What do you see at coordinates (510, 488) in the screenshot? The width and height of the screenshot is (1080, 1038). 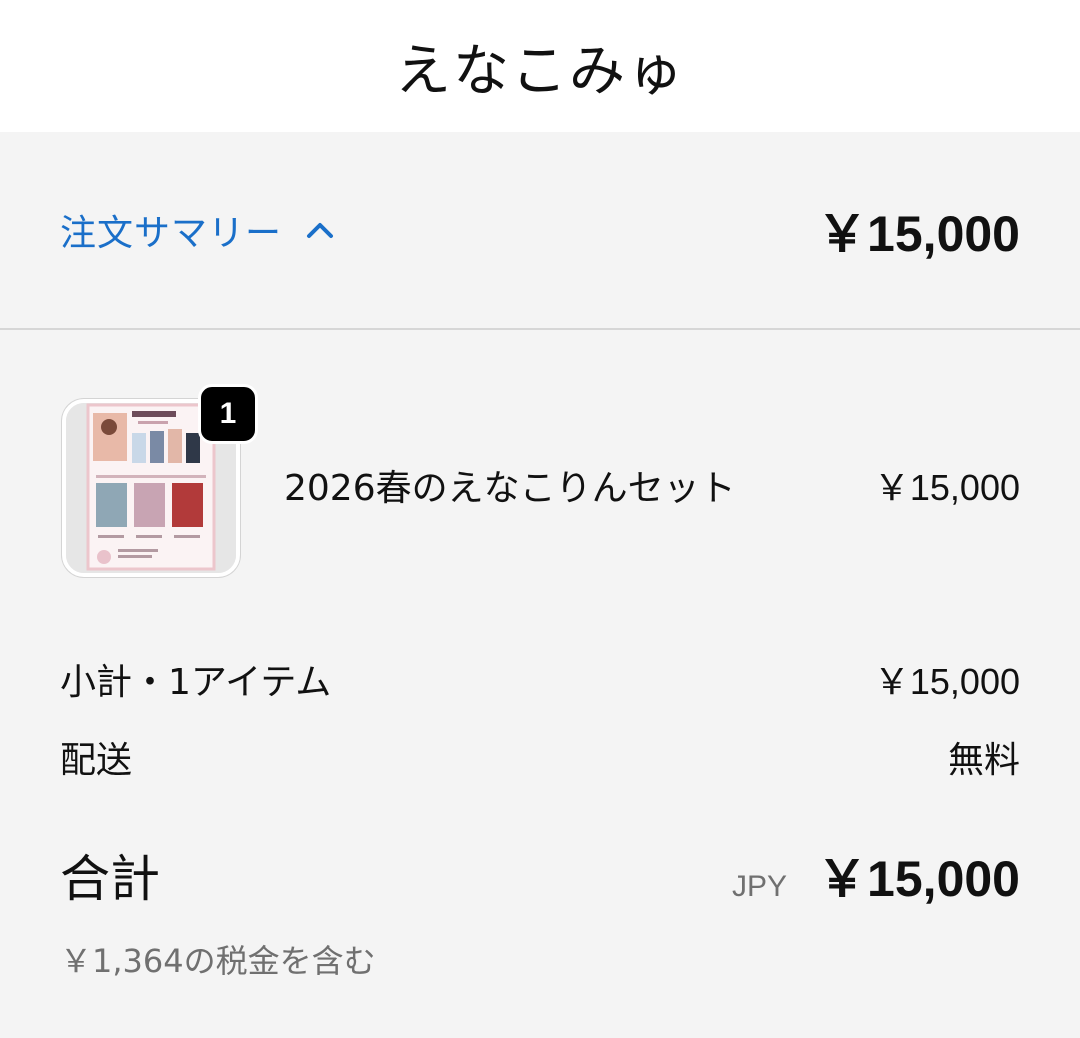 I see `item-name: 2026春のえなこりんセット` at bounding box center [510, 488].